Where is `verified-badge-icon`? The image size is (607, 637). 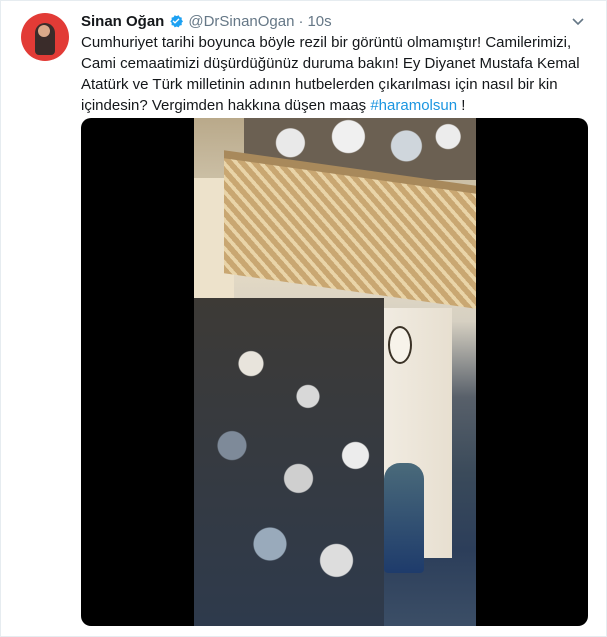 verified-badge-icon is located at coordinates (176, 21).